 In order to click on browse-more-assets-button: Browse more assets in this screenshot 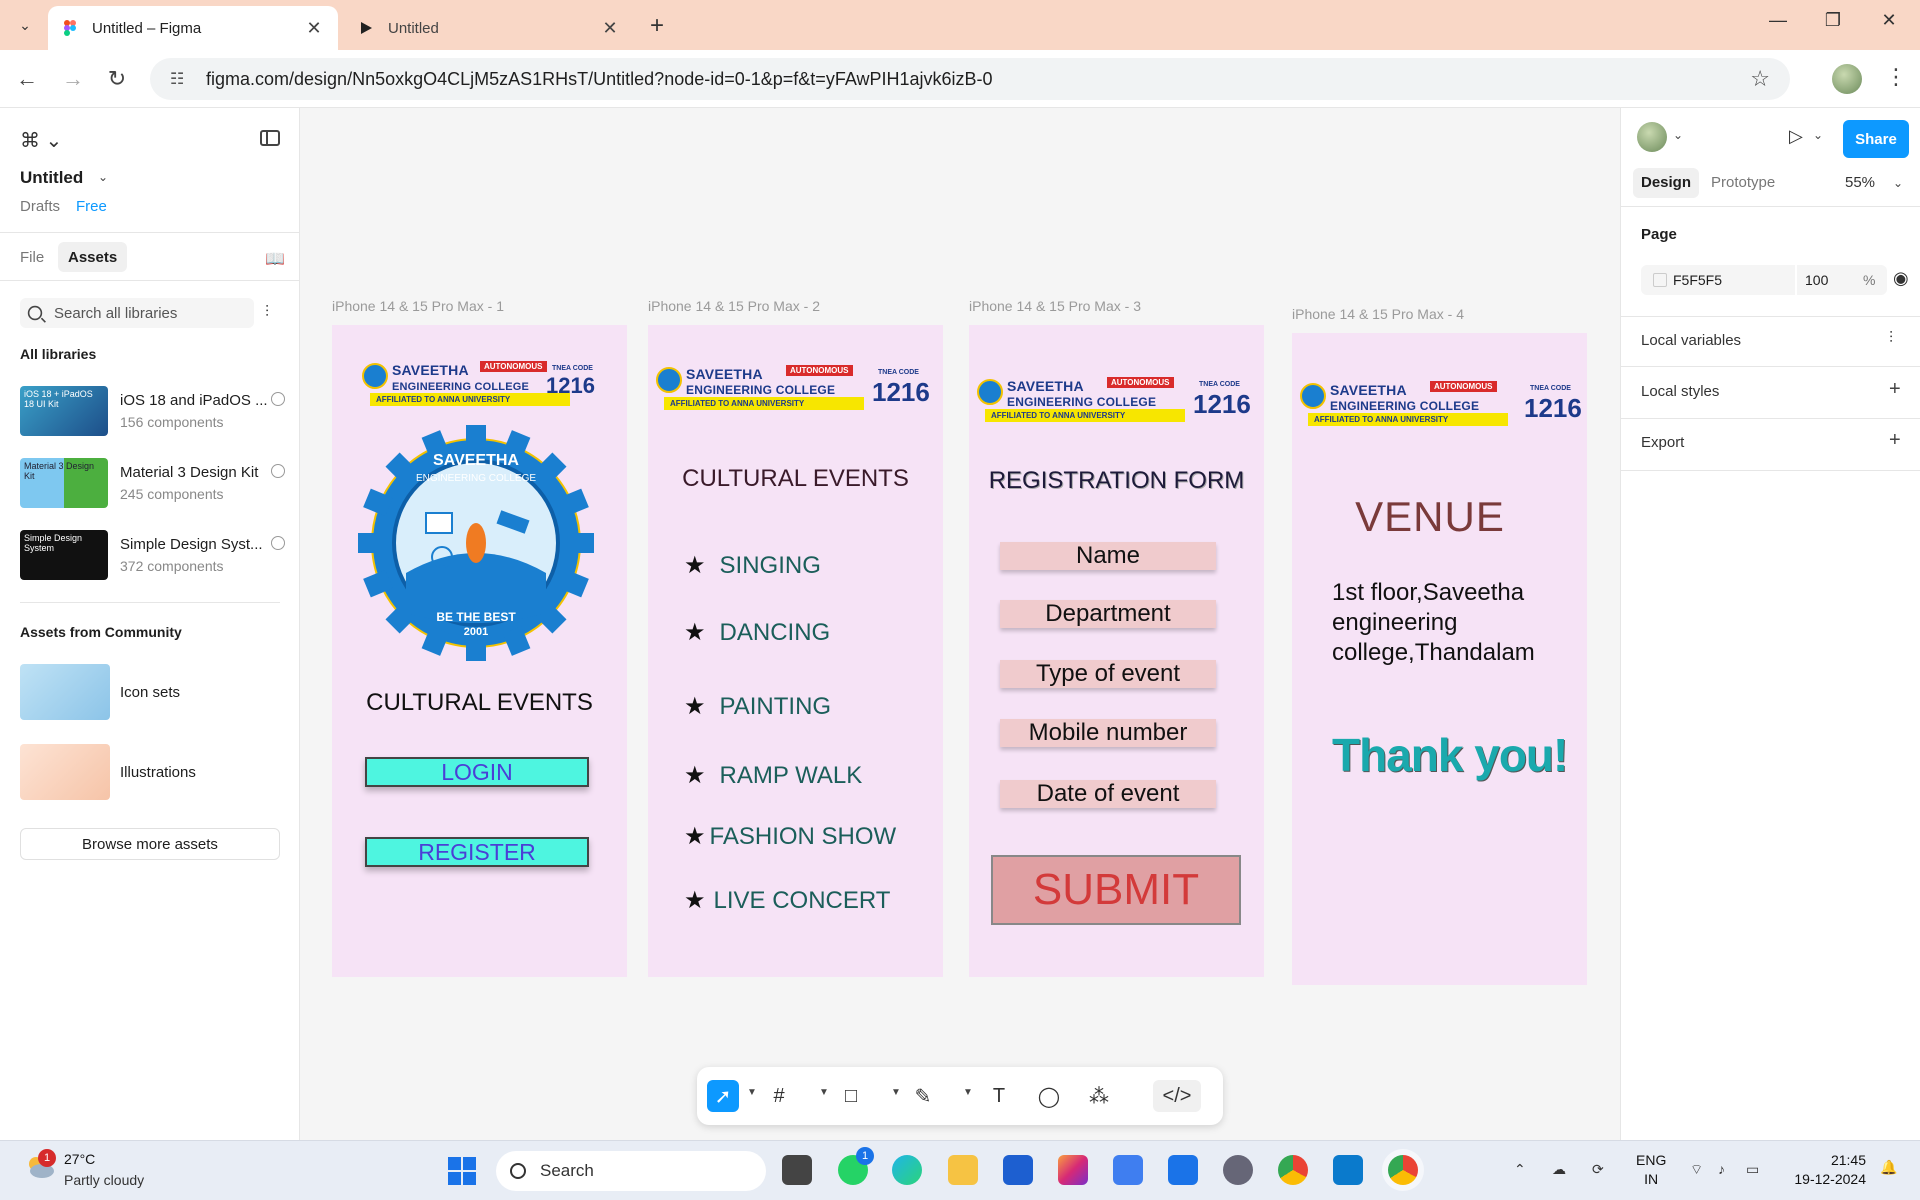, I will do `click(150, 844)`.